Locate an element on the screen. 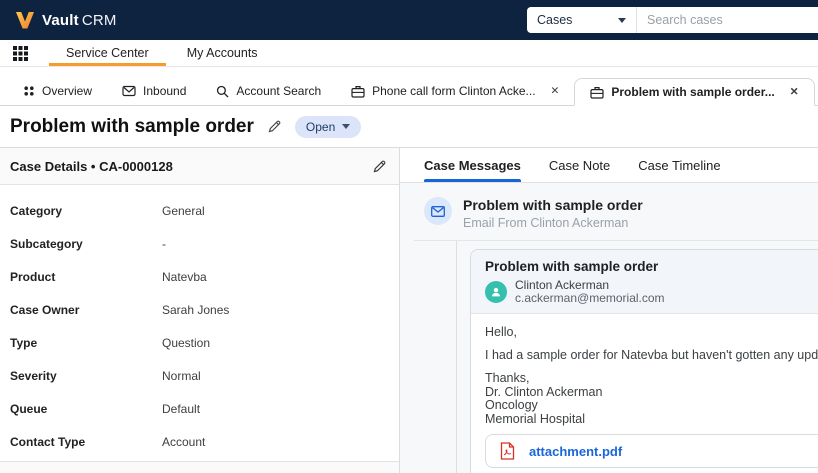 The width and height of the screenshot is (818, 473). tab-label: Case Messages is located at coordinates (472, 165).